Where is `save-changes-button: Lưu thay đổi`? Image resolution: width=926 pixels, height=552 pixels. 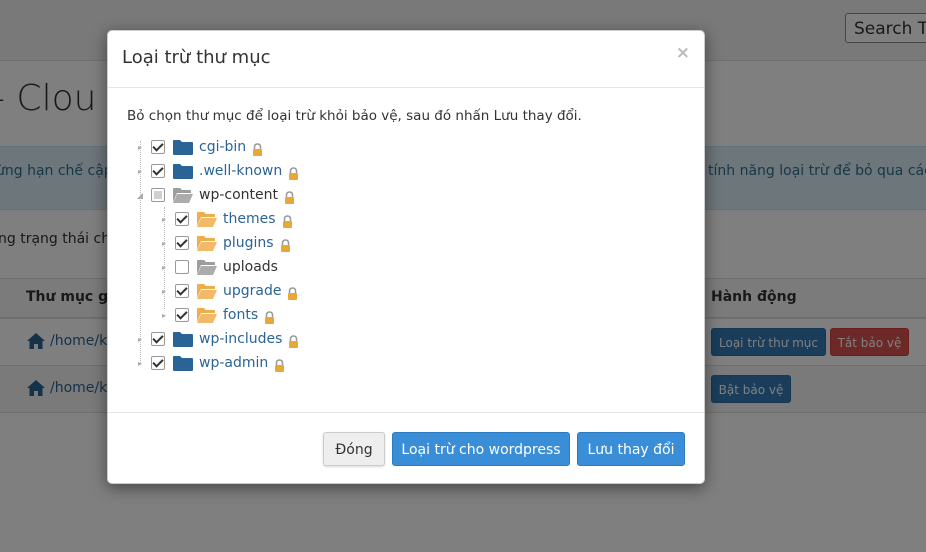 save-changes-button: Lưu thay đổi is located at coordinates (631, 449).